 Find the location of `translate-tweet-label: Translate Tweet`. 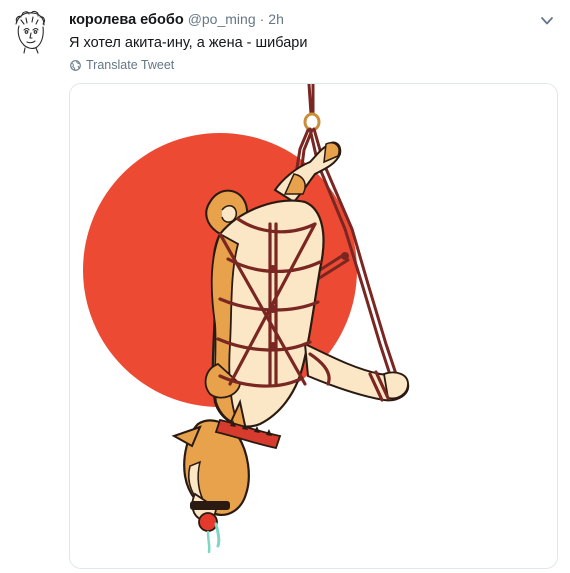

translate-tweet-label: Translate Tweet is located at coordinates (130, 65).